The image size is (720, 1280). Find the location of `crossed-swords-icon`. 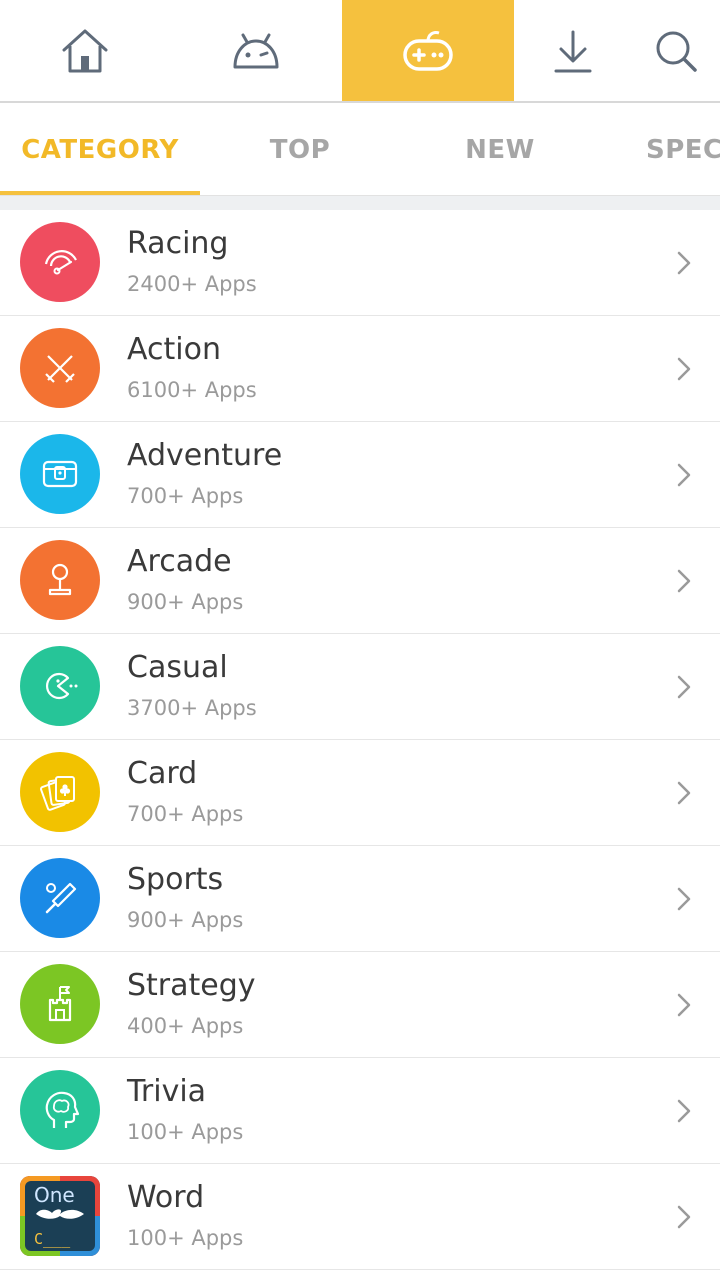

crossed-swords-icon is located at coordinates (60, 368).